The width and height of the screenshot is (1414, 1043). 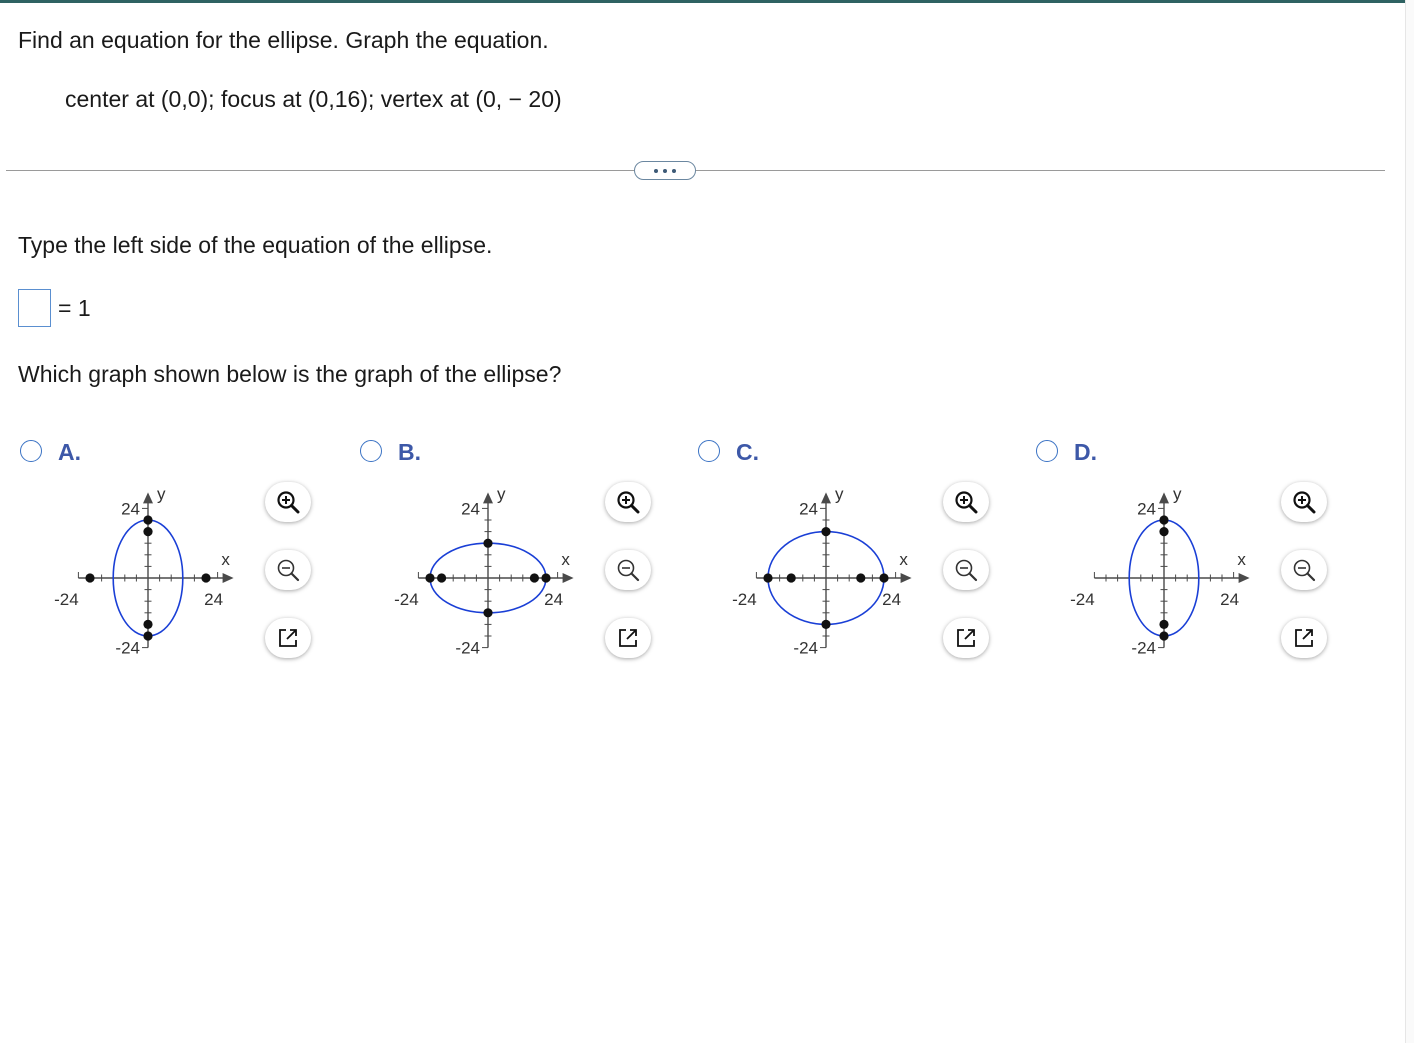 What do you see at coordinates (34, 308) in the screenshot?
I see `equation-answer-input` at bounding box center [34, 308].